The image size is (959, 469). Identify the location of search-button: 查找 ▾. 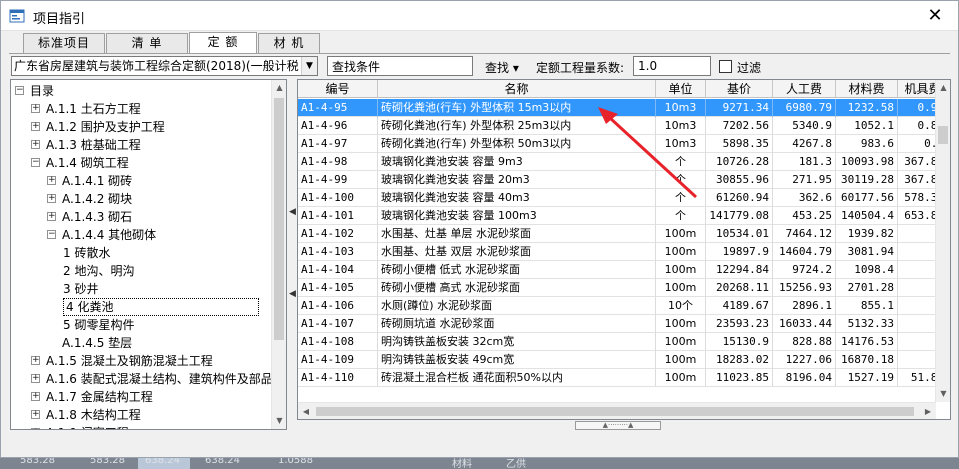
(502, 67).